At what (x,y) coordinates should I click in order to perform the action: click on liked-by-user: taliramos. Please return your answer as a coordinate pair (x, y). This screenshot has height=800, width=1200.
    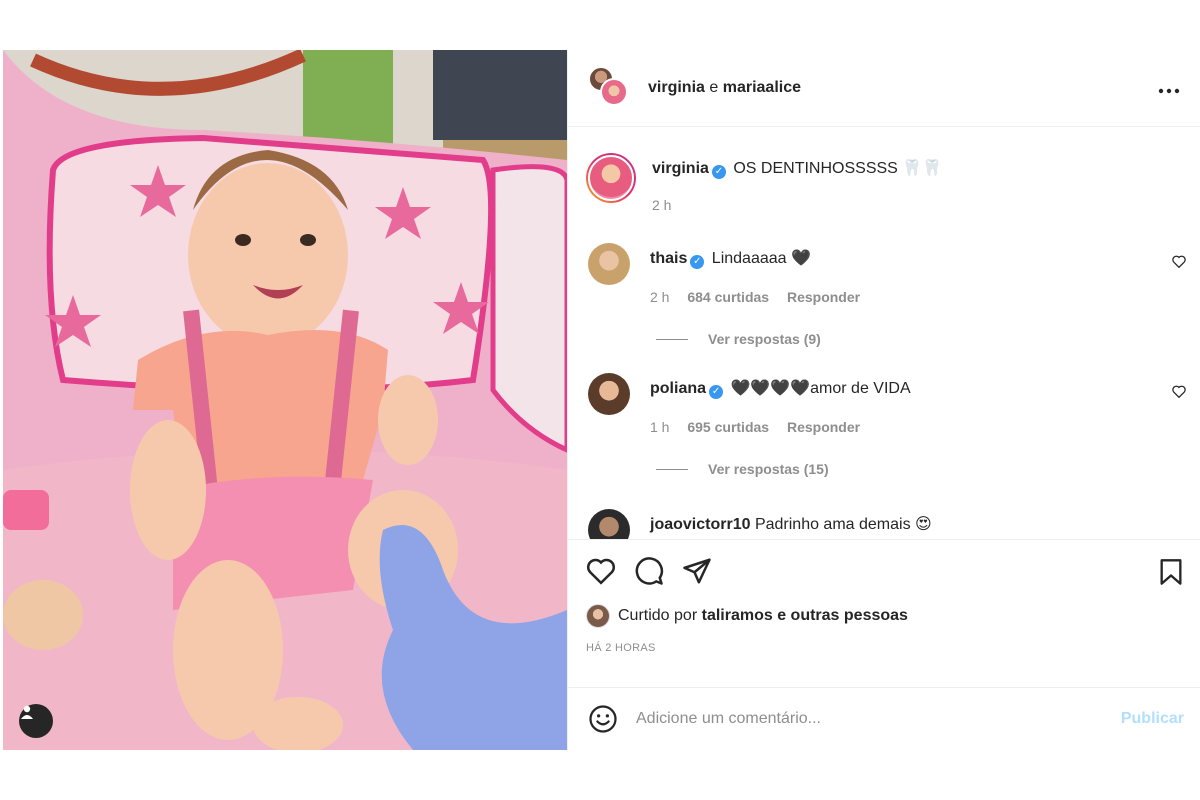
    Looking at the image, I should click on (737, 616).